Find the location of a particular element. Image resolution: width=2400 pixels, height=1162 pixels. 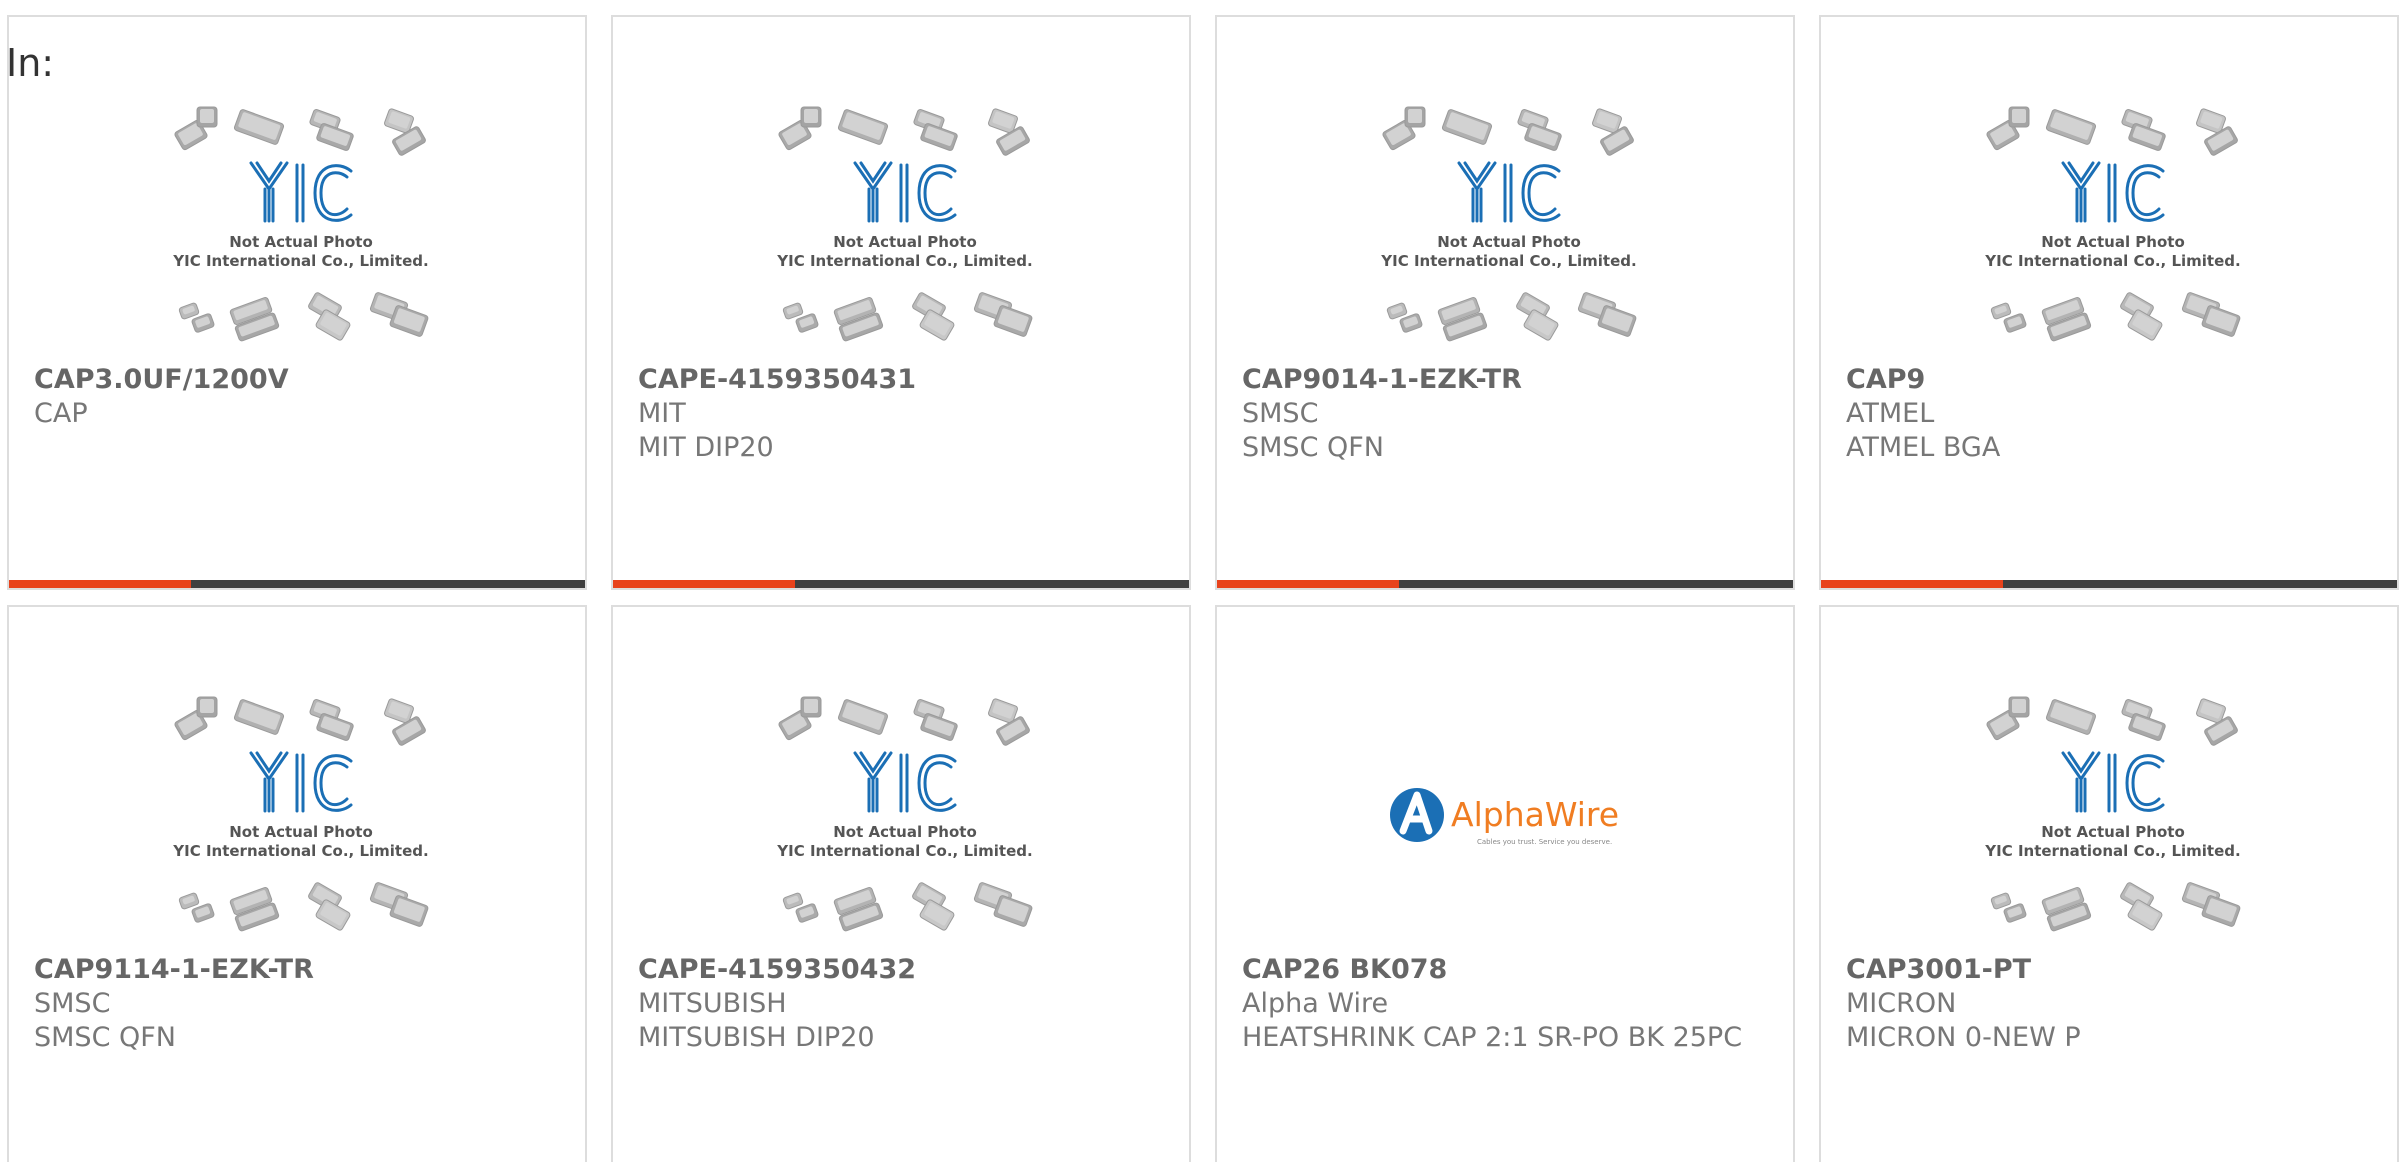

part-number-link: CAPE-4159350431 is located at coordinates (903, 380).